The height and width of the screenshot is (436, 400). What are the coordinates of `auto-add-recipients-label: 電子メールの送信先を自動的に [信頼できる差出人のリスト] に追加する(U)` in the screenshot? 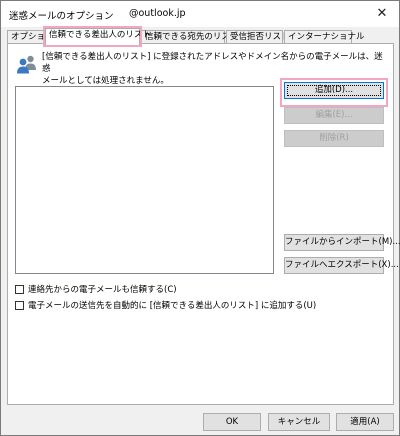 It's located at (172, 306).